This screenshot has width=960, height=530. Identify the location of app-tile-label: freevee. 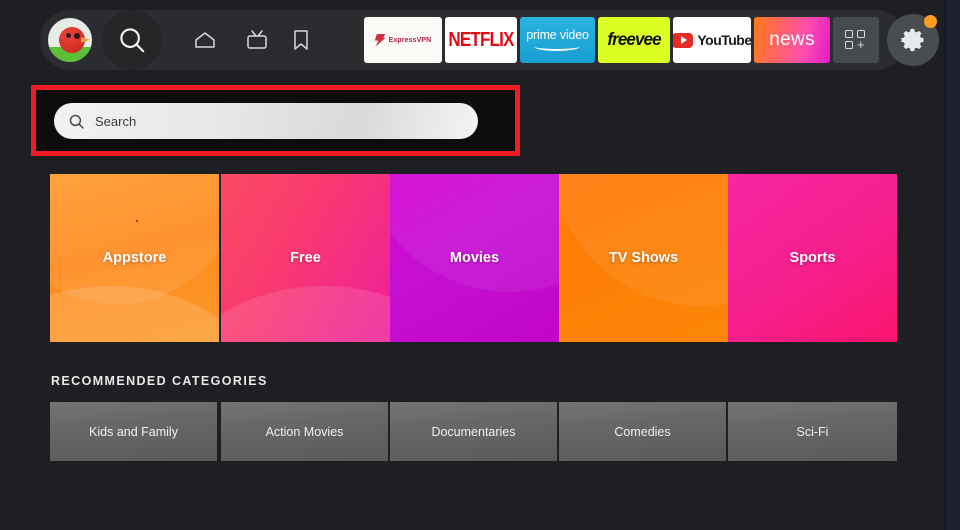
(634, 39).